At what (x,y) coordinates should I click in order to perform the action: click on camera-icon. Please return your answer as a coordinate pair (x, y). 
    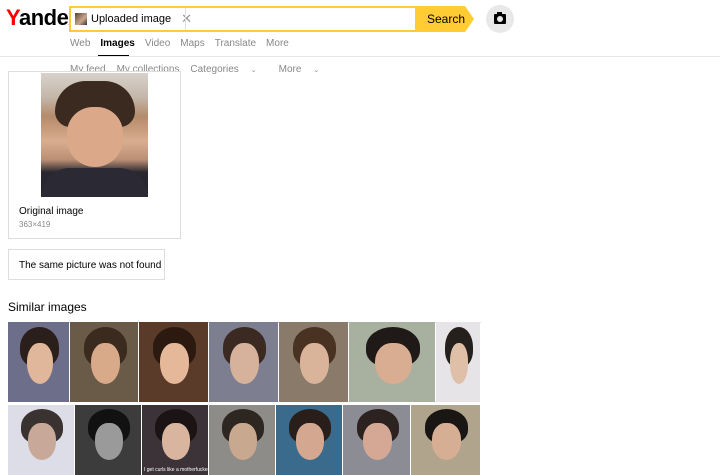
    Looking at the image, I should click on (500, 18).